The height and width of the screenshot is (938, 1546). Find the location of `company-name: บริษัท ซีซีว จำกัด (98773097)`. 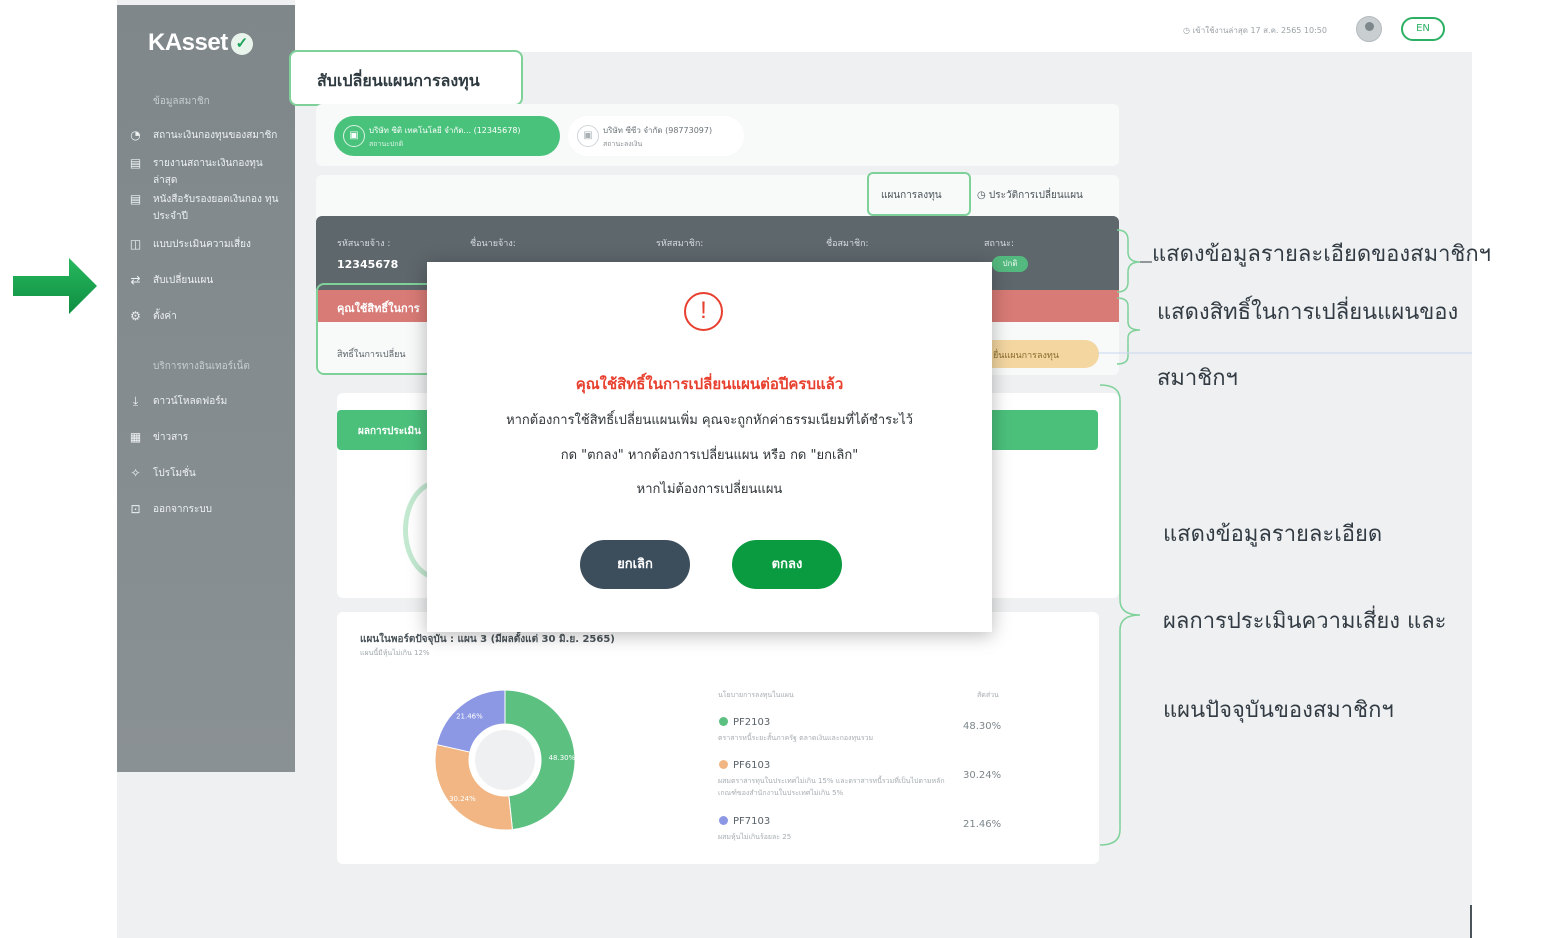

company-name: บริษัท ซีซีว จำกัด (98773097) is located at coordinates (658, 130).